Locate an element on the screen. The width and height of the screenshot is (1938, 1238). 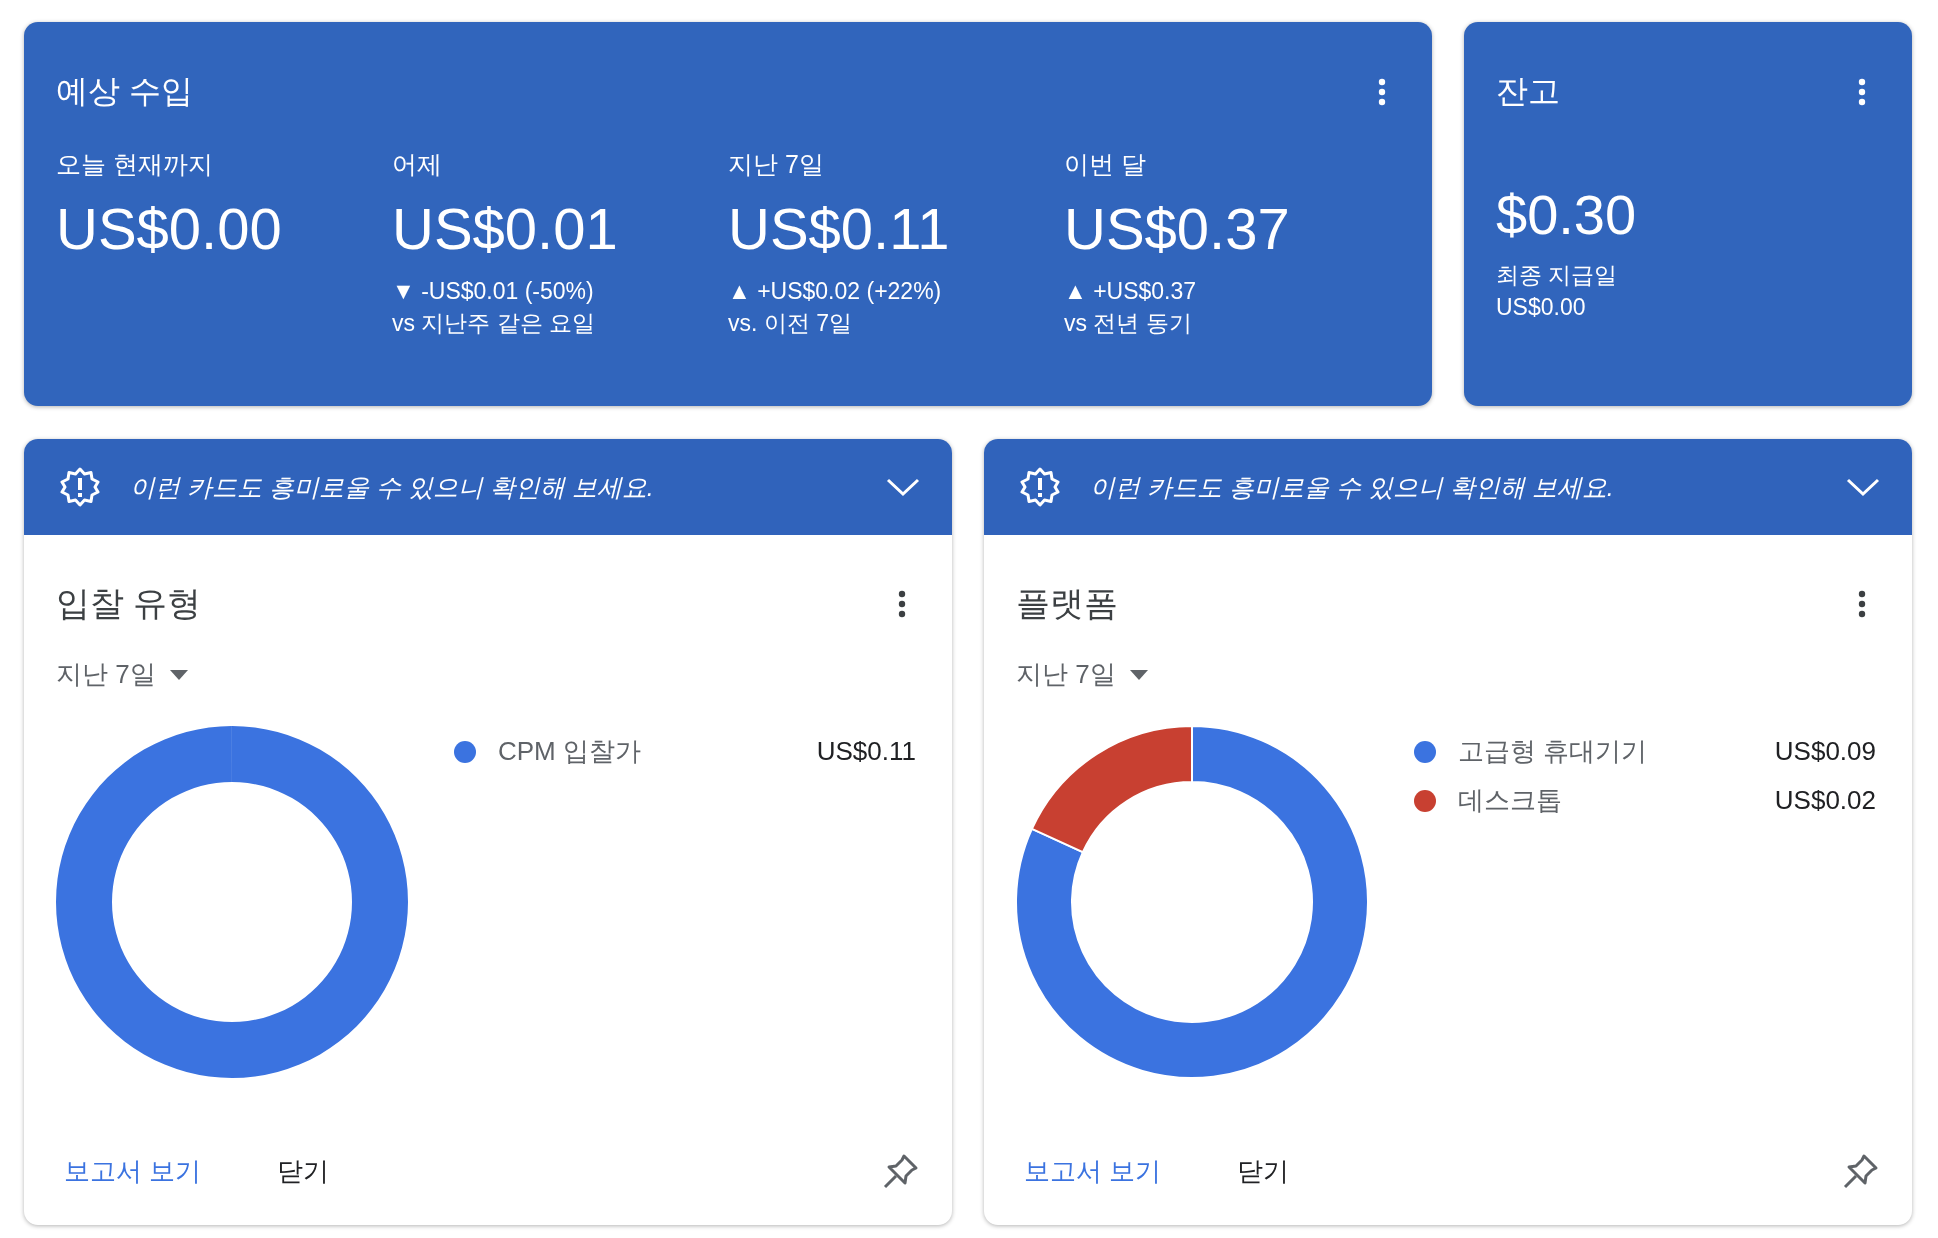
stat-label: 어제 is located at coordinates (417, 164).